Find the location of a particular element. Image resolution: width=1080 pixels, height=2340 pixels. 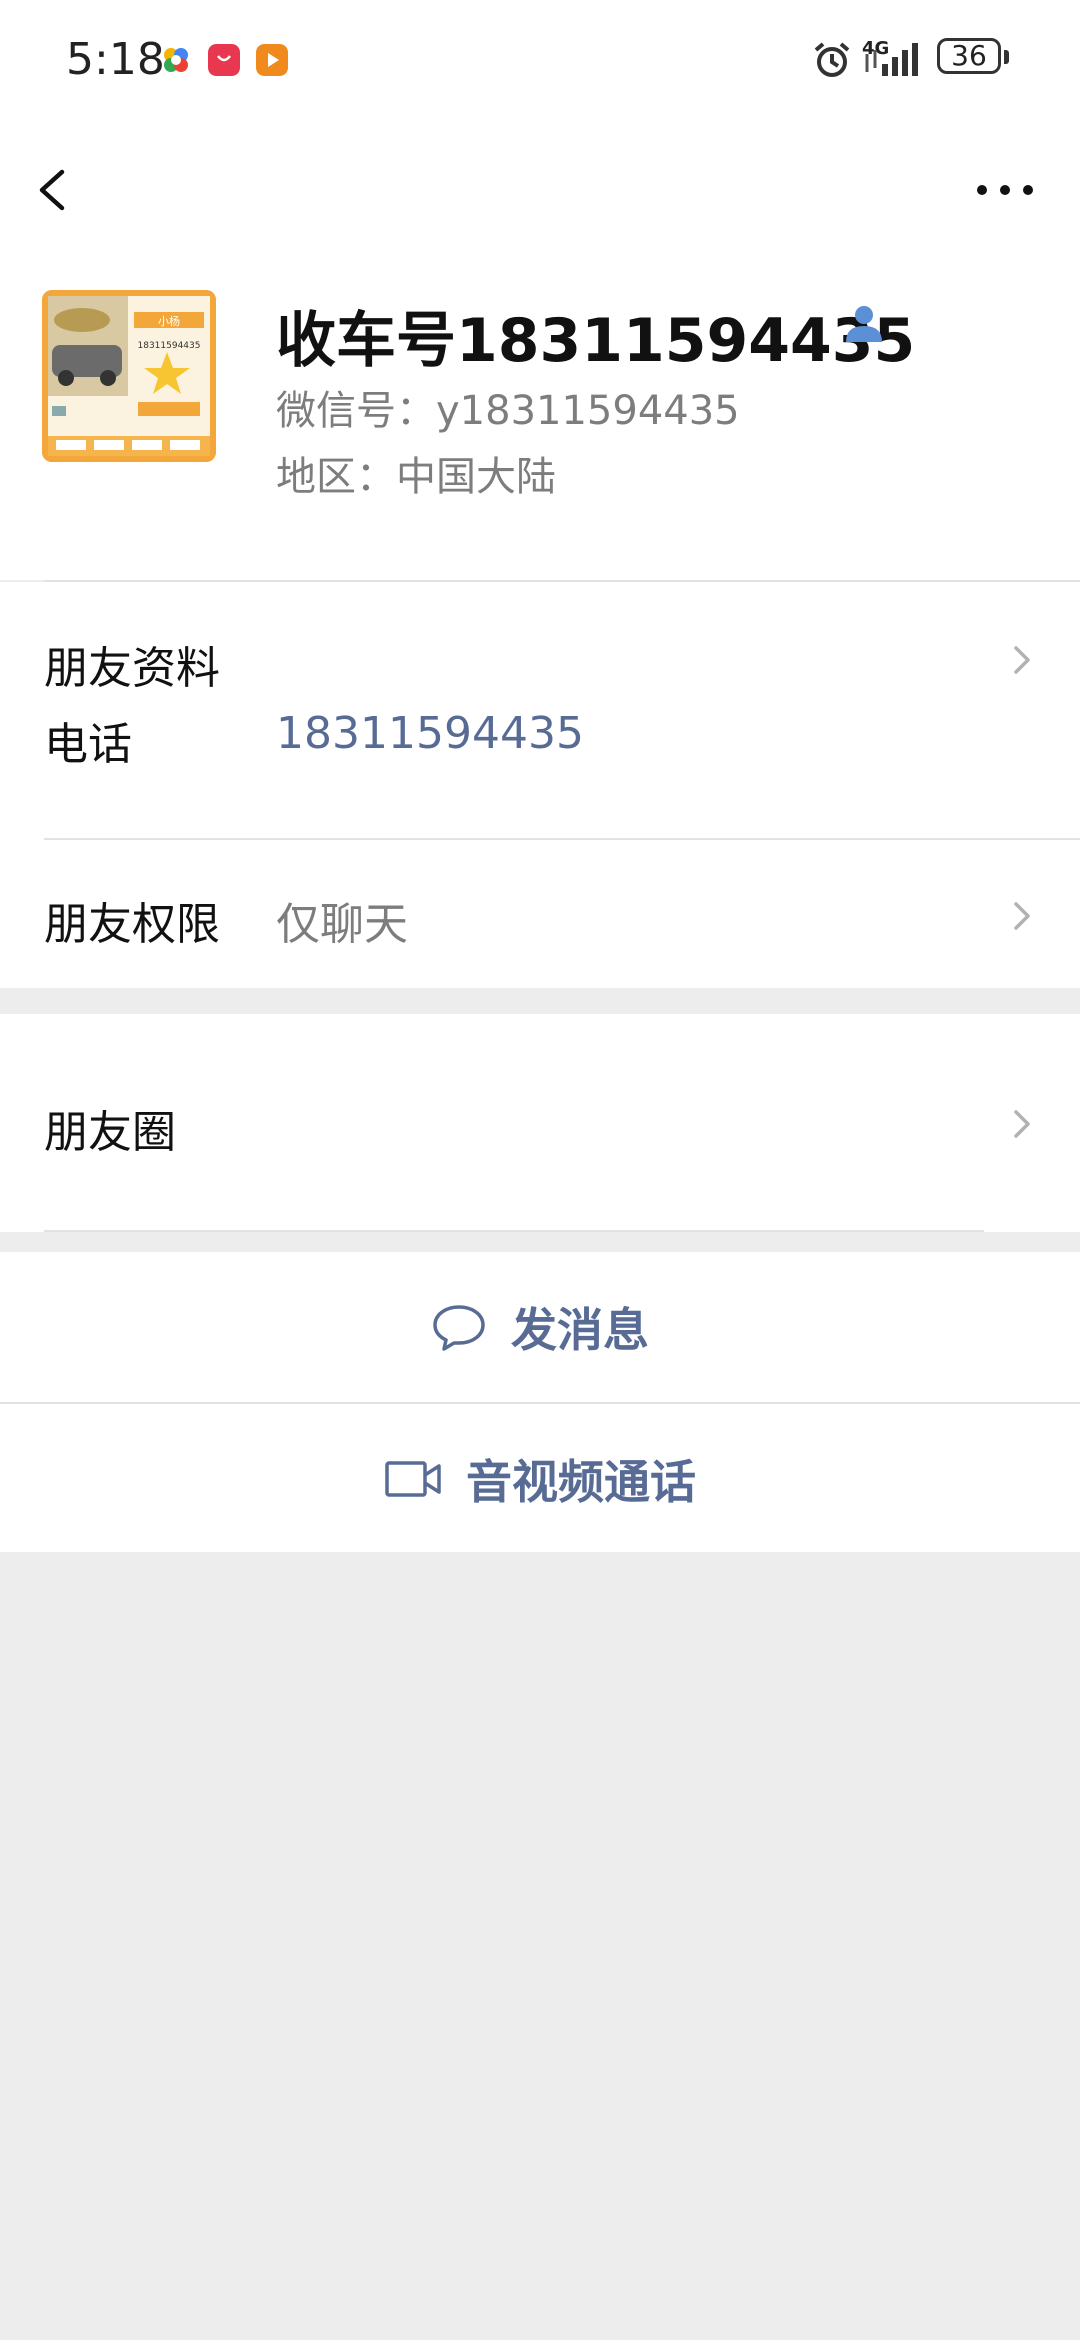

video-camera-icon is located at coordinates (413, 1479).